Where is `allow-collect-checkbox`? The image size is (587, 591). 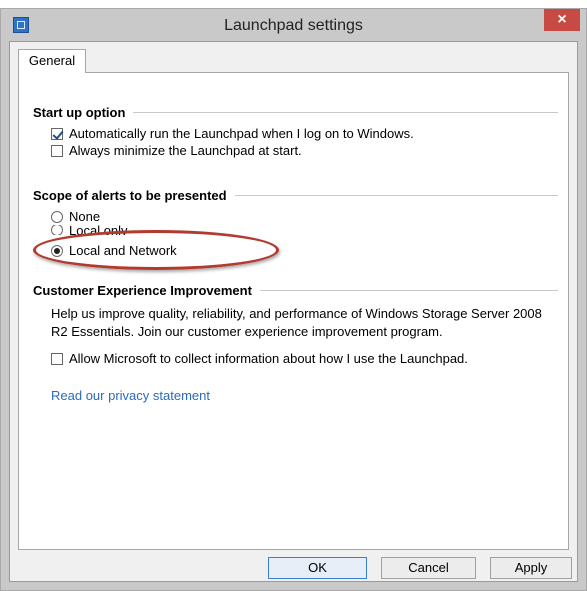
allow-collect-checkbox is located at coordinates (57, 358).